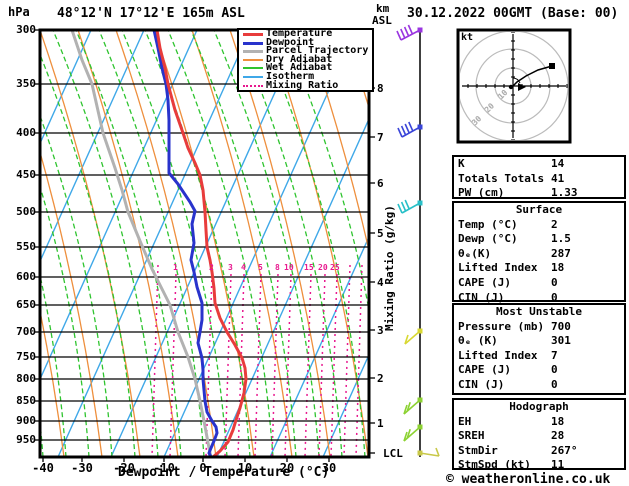 The height and width of the screenshot is (486, 629). What do you see at coordinates (26, 174) in the screenshot?
I see `pressure-tick-label: 450` at bounding box center [26, 174].